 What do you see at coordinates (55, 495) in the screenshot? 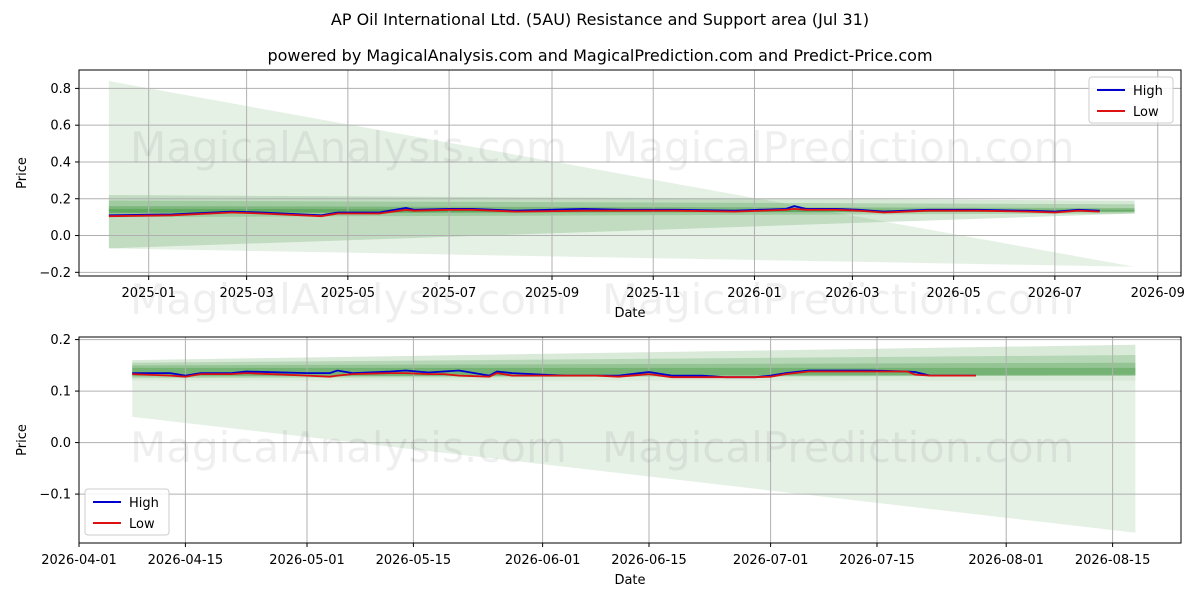
I see `y-tick-label: −0.1` at bounding box center [55, 495].